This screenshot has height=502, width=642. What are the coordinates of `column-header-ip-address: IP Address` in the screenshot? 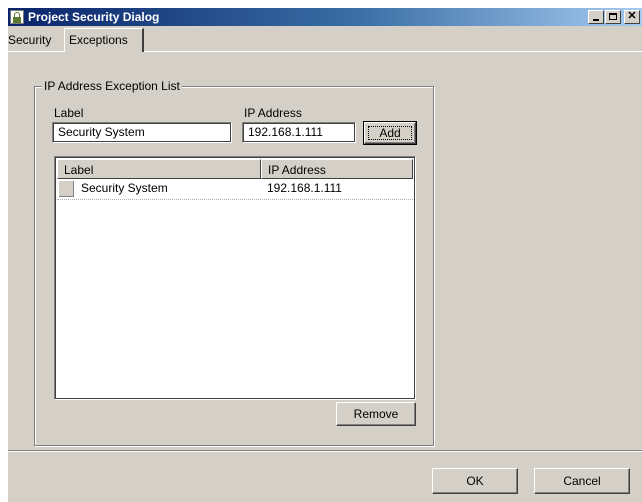 It's located at (337, 169).